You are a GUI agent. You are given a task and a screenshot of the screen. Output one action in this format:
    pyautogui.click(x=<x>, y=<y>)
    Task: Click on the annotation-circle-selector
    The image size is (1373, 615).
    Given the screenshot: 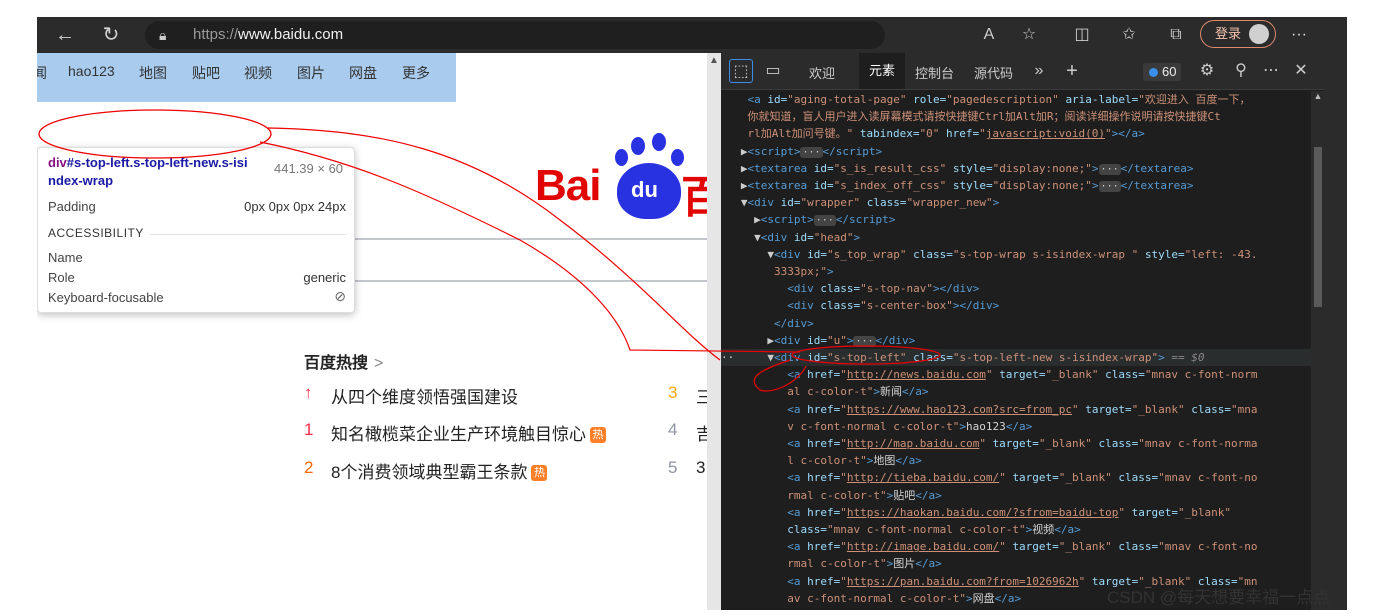 What is the action you would take?
    pyautogui.click(x=155, y=134)
    